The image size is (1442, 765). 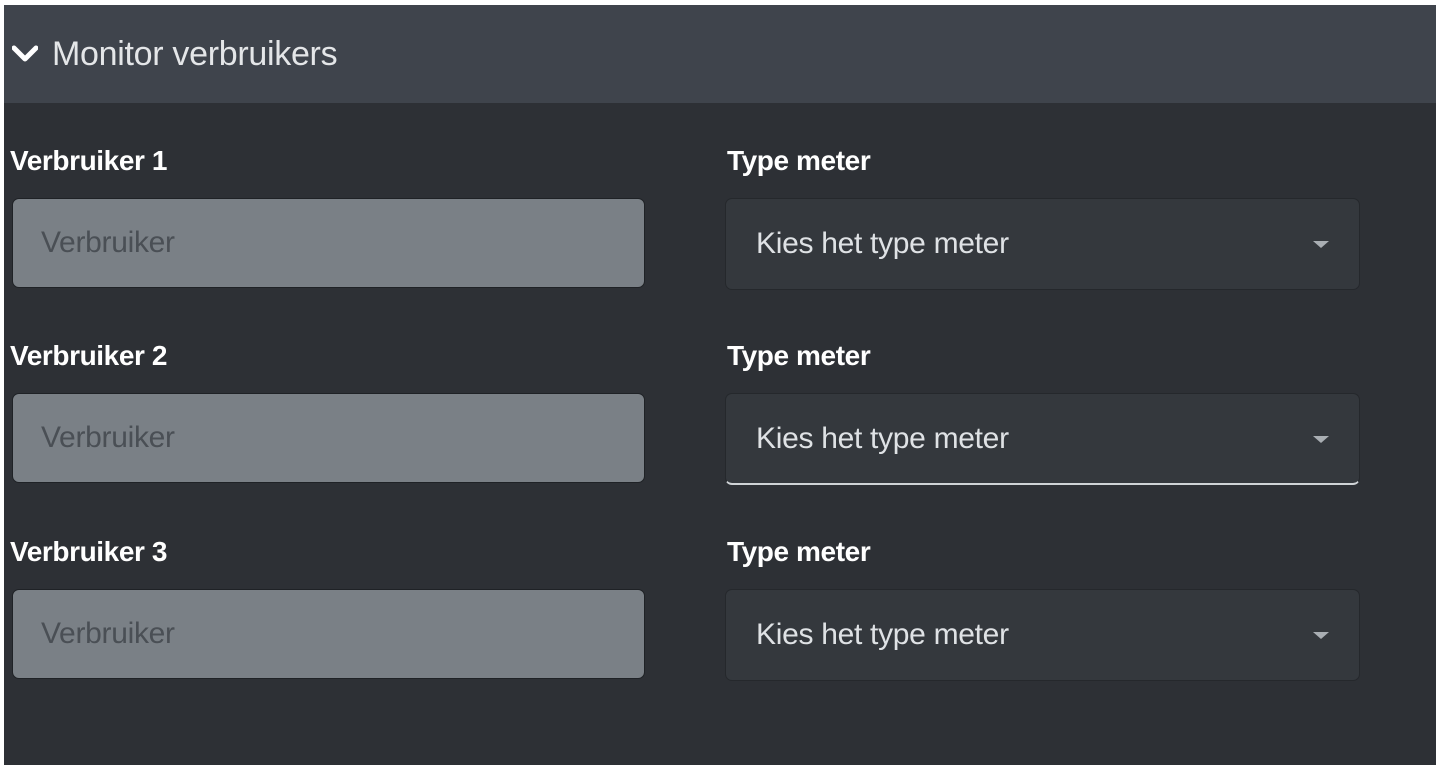 I want to click on consumer-1-type-select: Kies het type meter, so click(x=1042, y=244).